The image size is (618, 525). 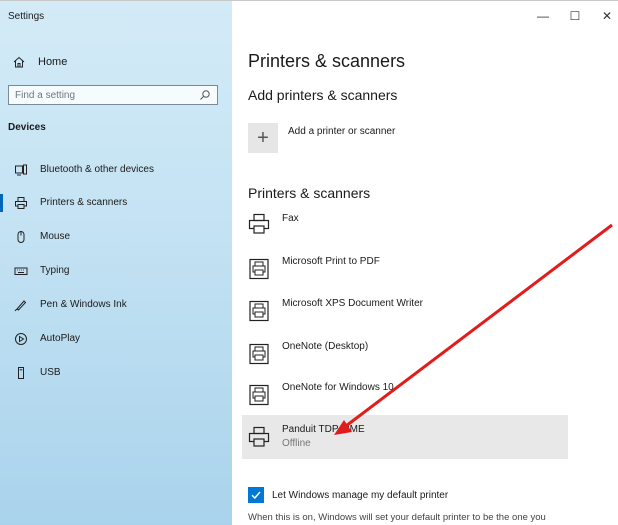 What do you see at coordinates (27, 127) in the screenshot?
I see `section-title-devices: Devices` at bounding box center [27, 127].